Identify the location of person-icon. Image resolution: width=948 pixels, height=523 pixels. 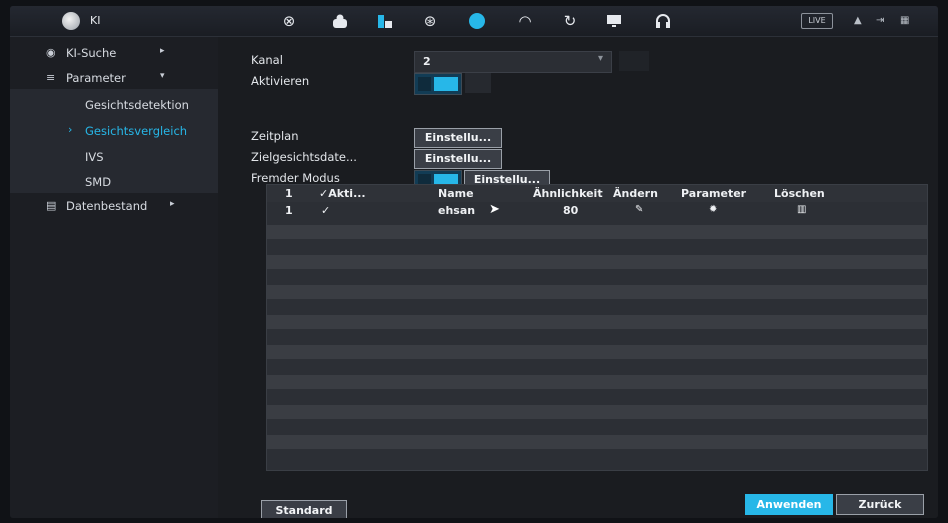
(340, 21).